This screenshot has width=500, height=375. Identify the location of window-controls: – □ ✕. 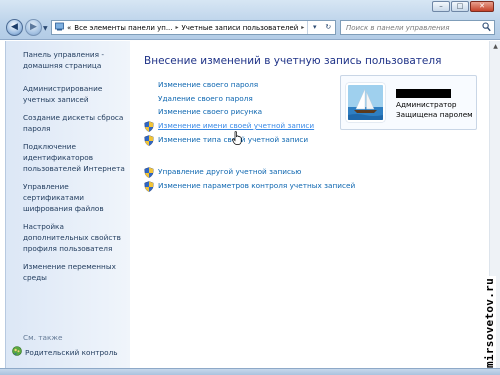
(463, 6).